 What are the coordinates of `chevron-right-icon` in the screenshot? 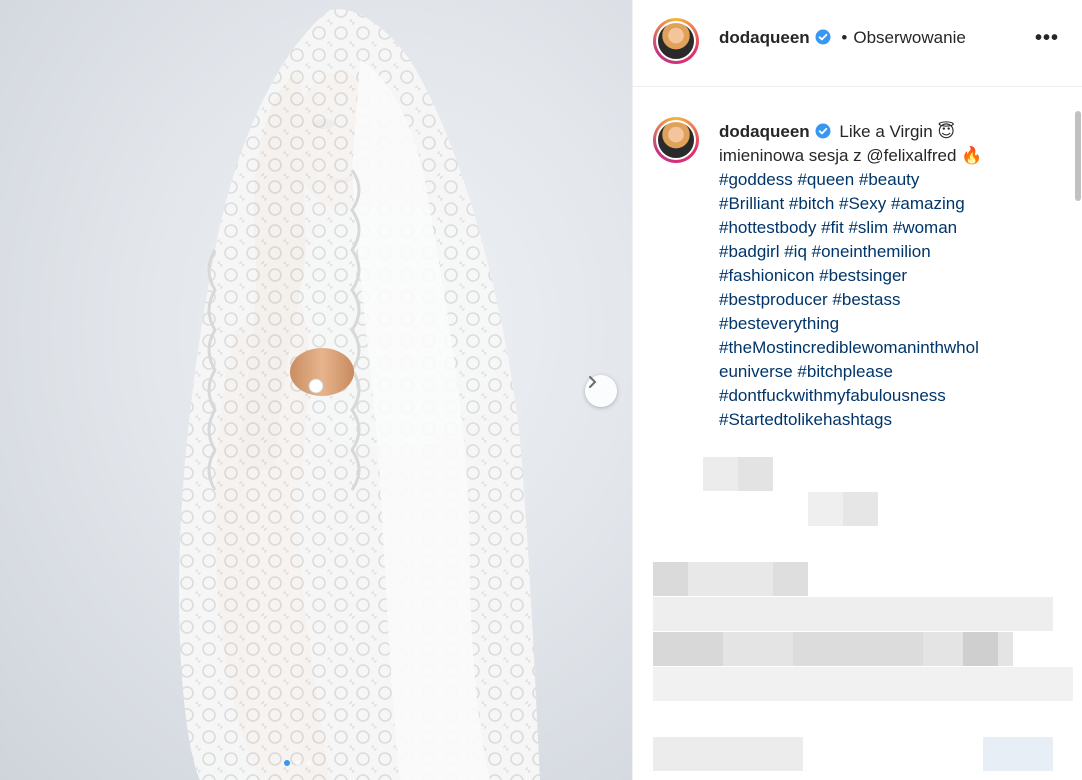 It's located at (593, 382).